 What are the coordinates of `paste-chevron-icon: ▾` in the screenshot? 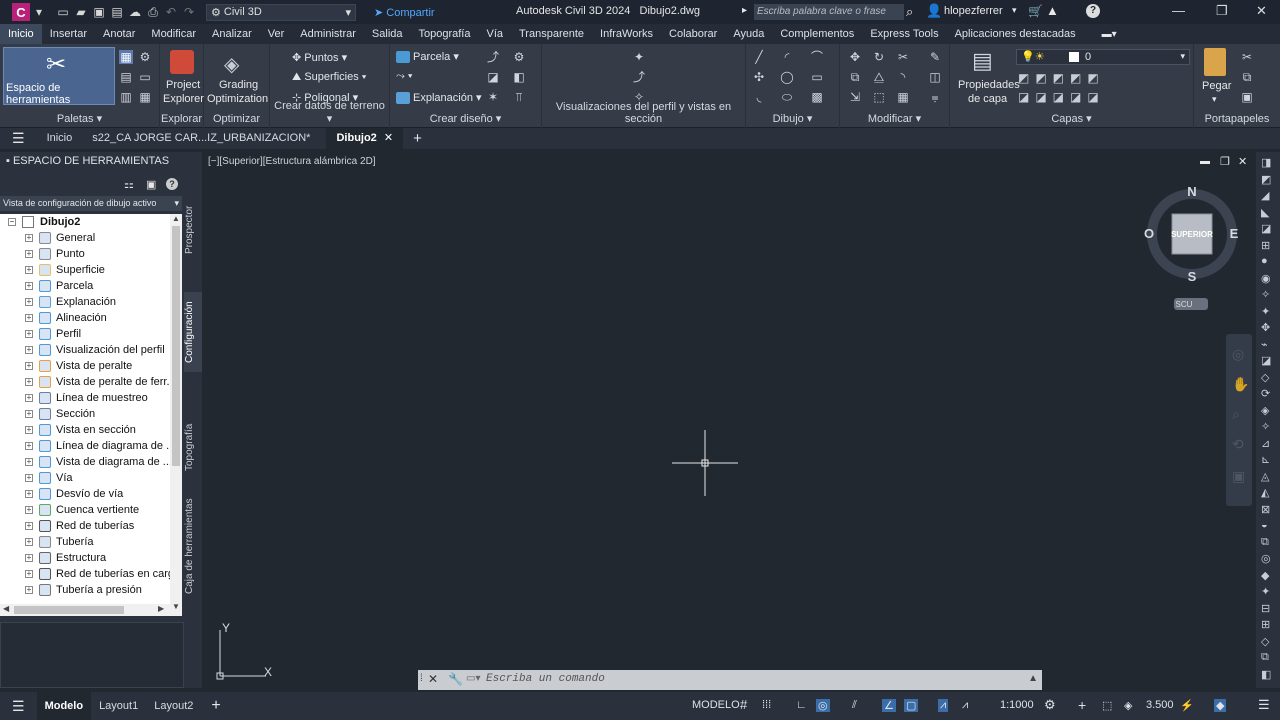 It's located at (1214, 99).